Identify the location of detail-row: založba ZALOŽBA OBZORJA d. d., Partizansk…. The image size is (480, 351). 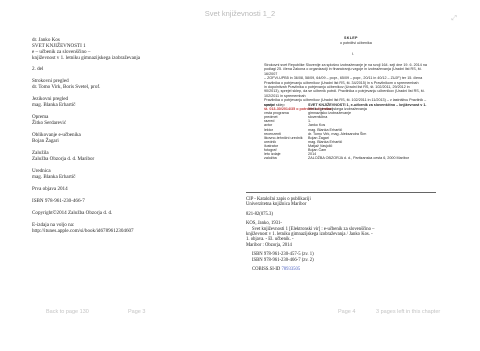
(359, 158).